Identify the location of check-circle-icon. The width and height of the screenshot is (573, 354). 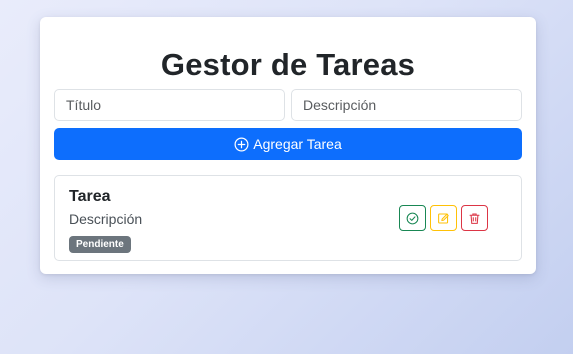
(412, 218).